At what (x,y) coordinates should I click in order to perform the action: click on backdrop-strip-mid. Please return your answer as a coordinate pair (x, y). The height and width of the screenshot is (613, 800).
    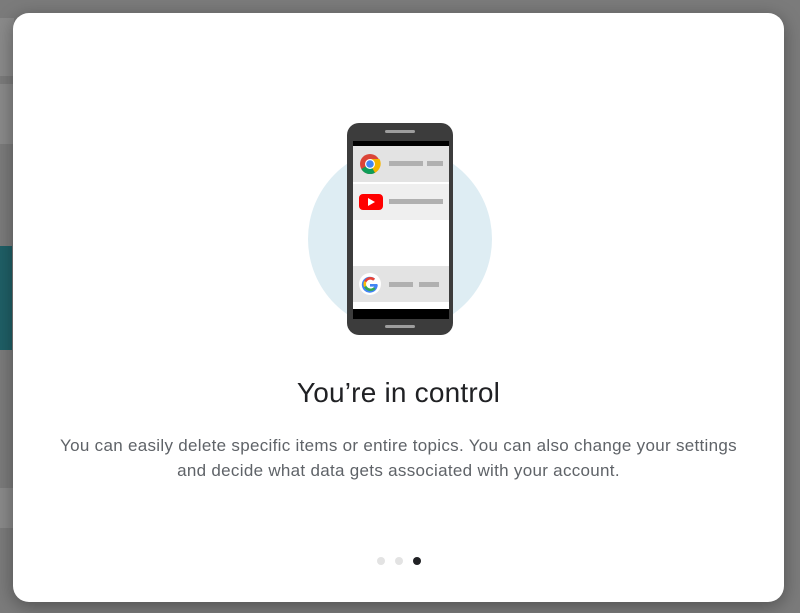
    Looking at the image, I should click on (7, 114).